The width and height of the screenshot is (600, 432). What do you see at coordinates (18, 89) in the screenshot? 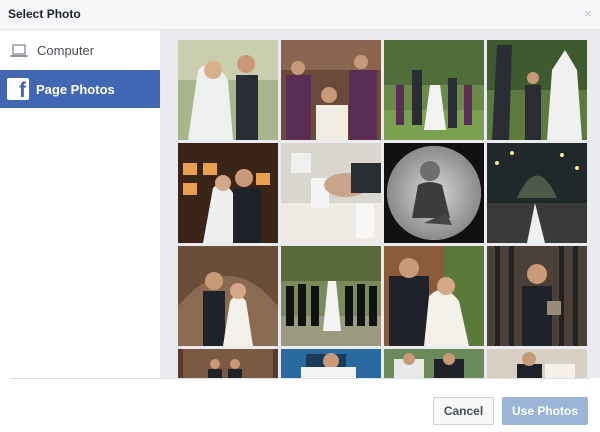
I see `facebook-icon: f` at bounding box center [18, 89].